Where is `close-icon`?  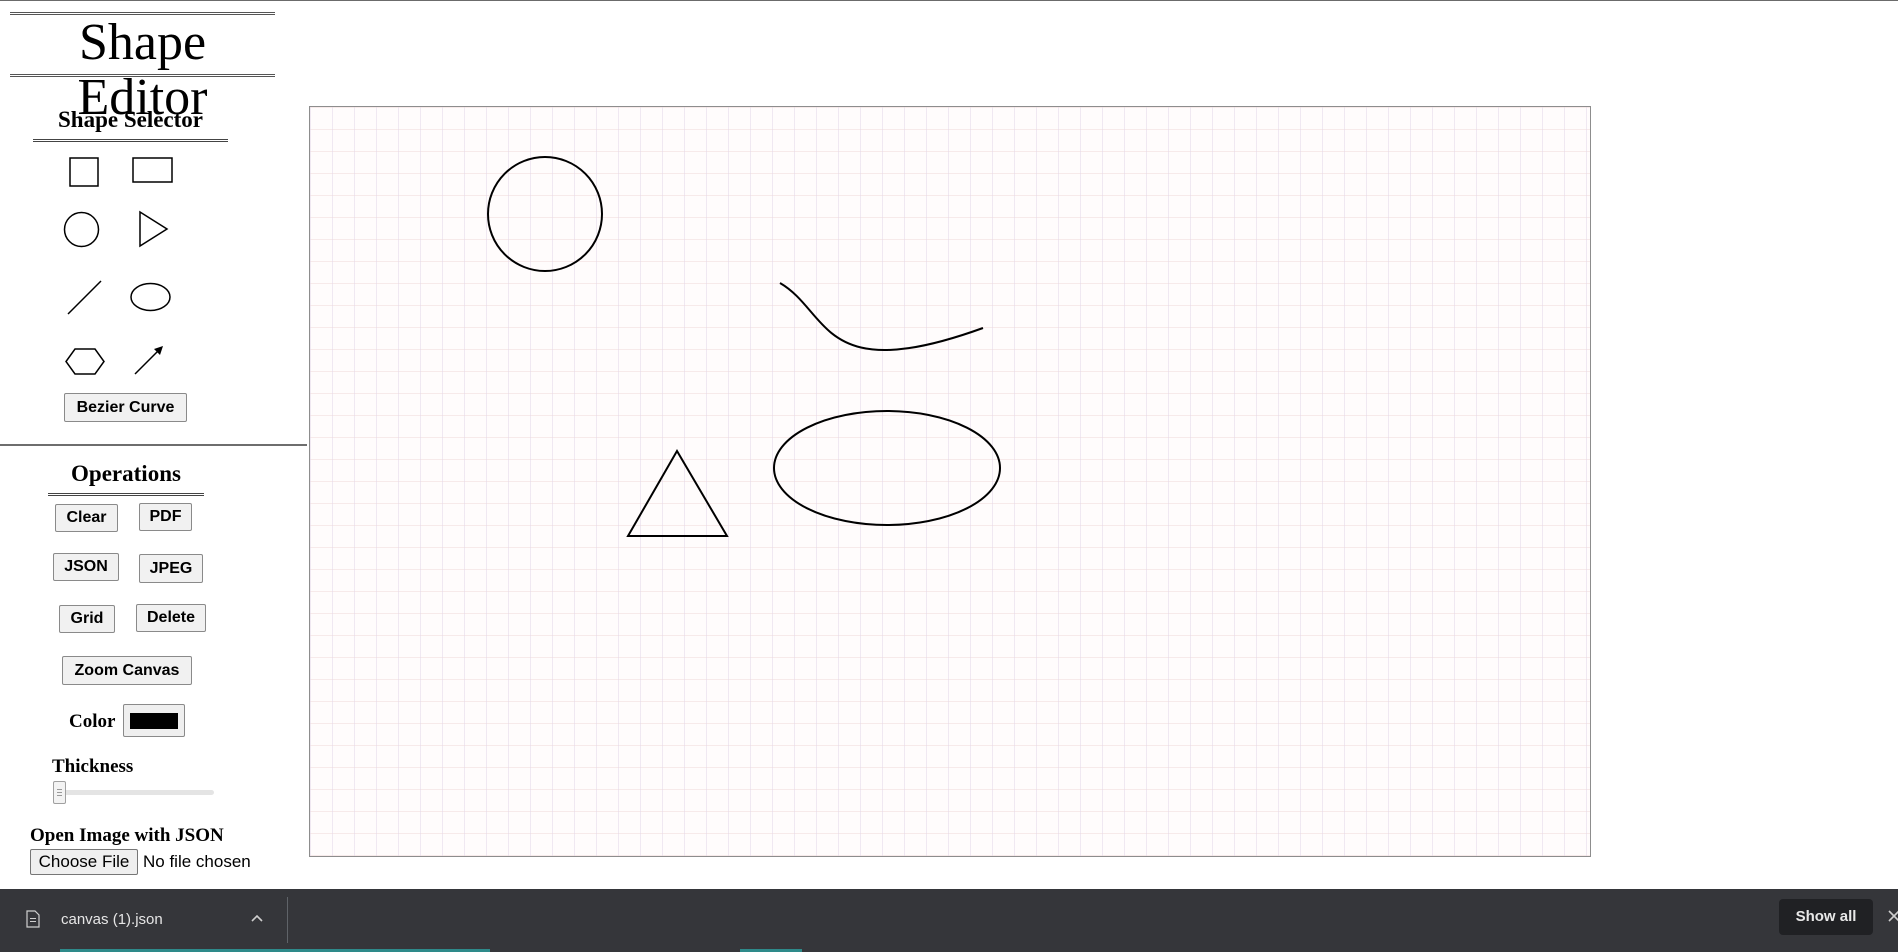 close-icon is located at coordinates (1892, 916).